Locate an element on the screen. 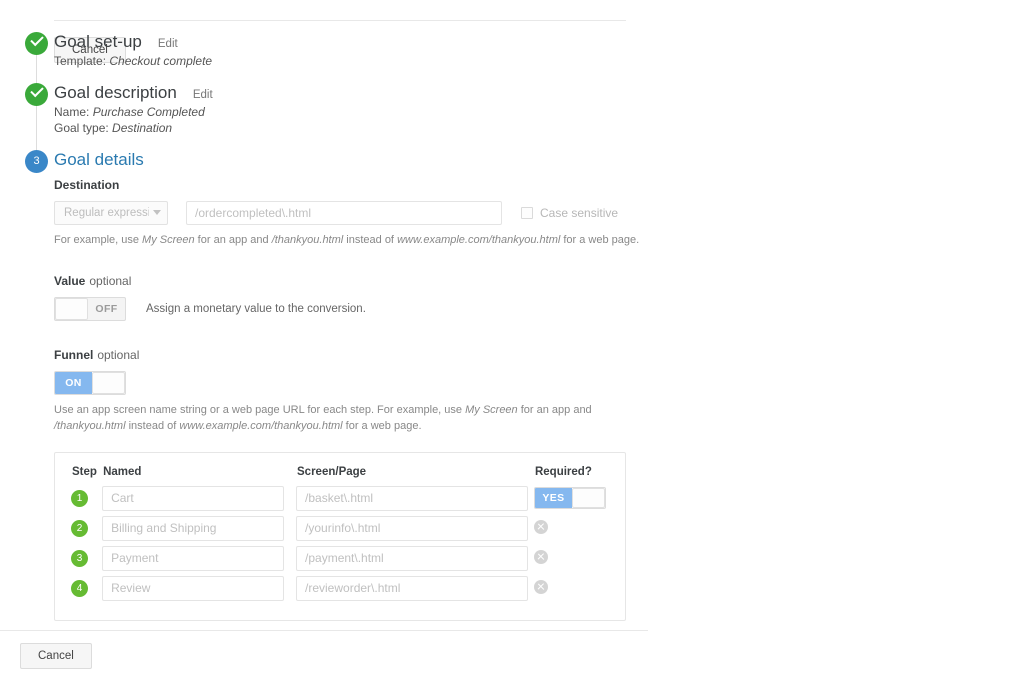  step-complete-icon is located at coordinates (36, 43).